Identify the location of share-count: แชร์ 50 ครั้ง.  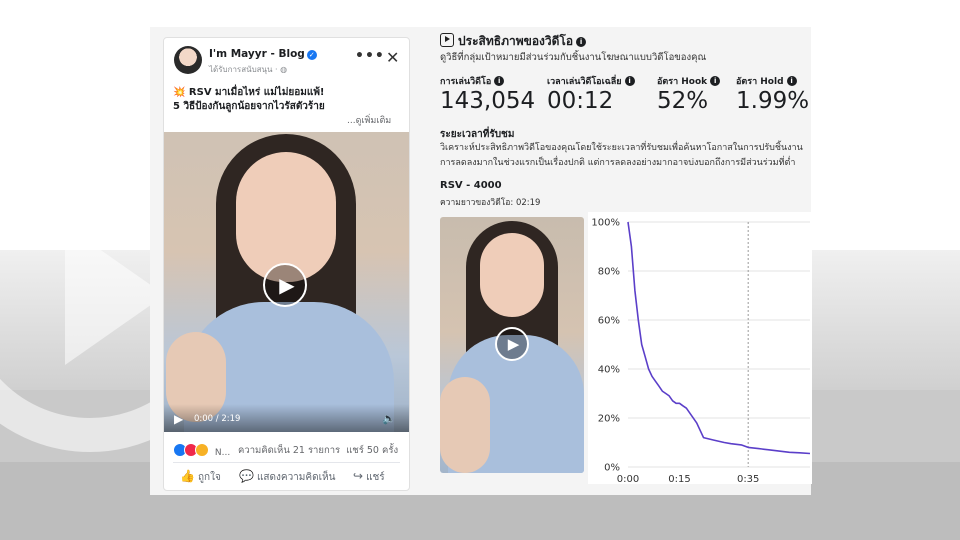
(372, 450).